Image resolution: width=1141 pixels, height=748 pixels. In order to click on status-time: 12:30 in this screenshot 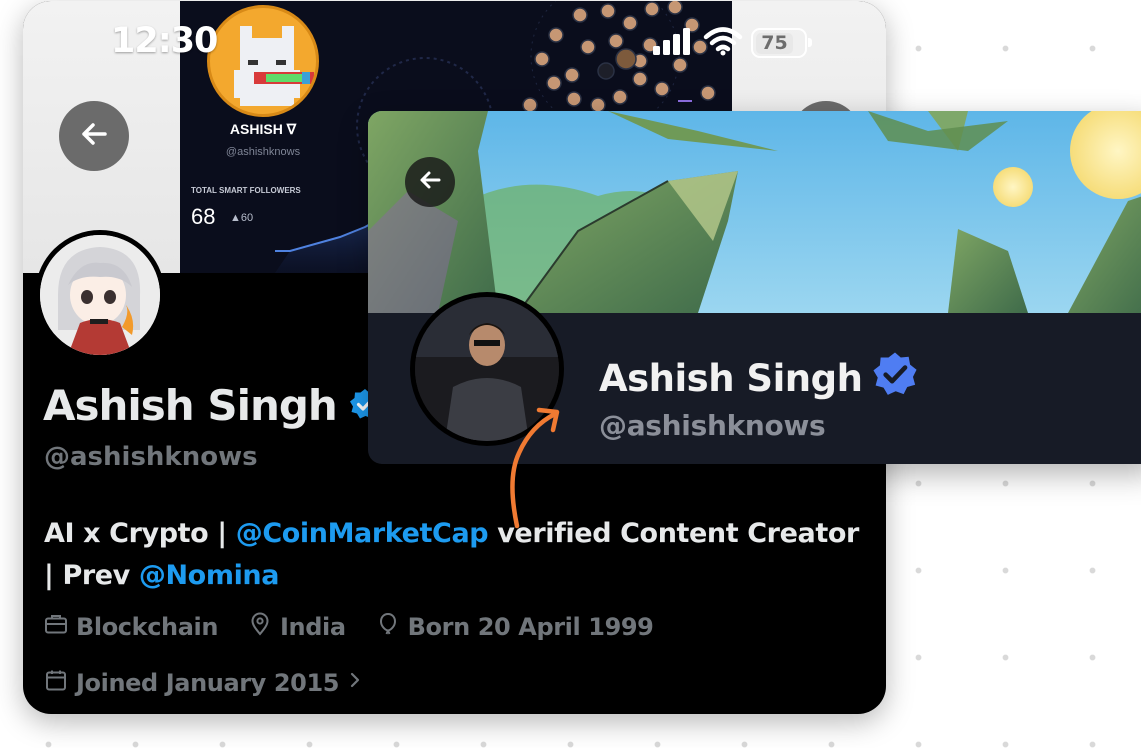, I will do `click(164, 41)`.